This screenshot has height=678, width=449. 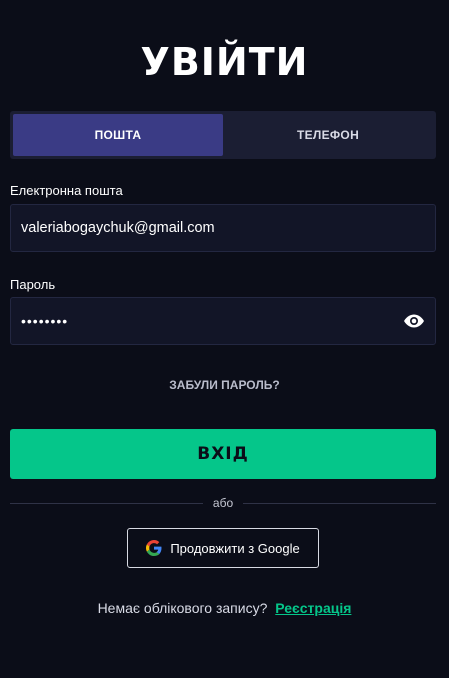 I want to click on email-field-container, so click(x=223, y=228).